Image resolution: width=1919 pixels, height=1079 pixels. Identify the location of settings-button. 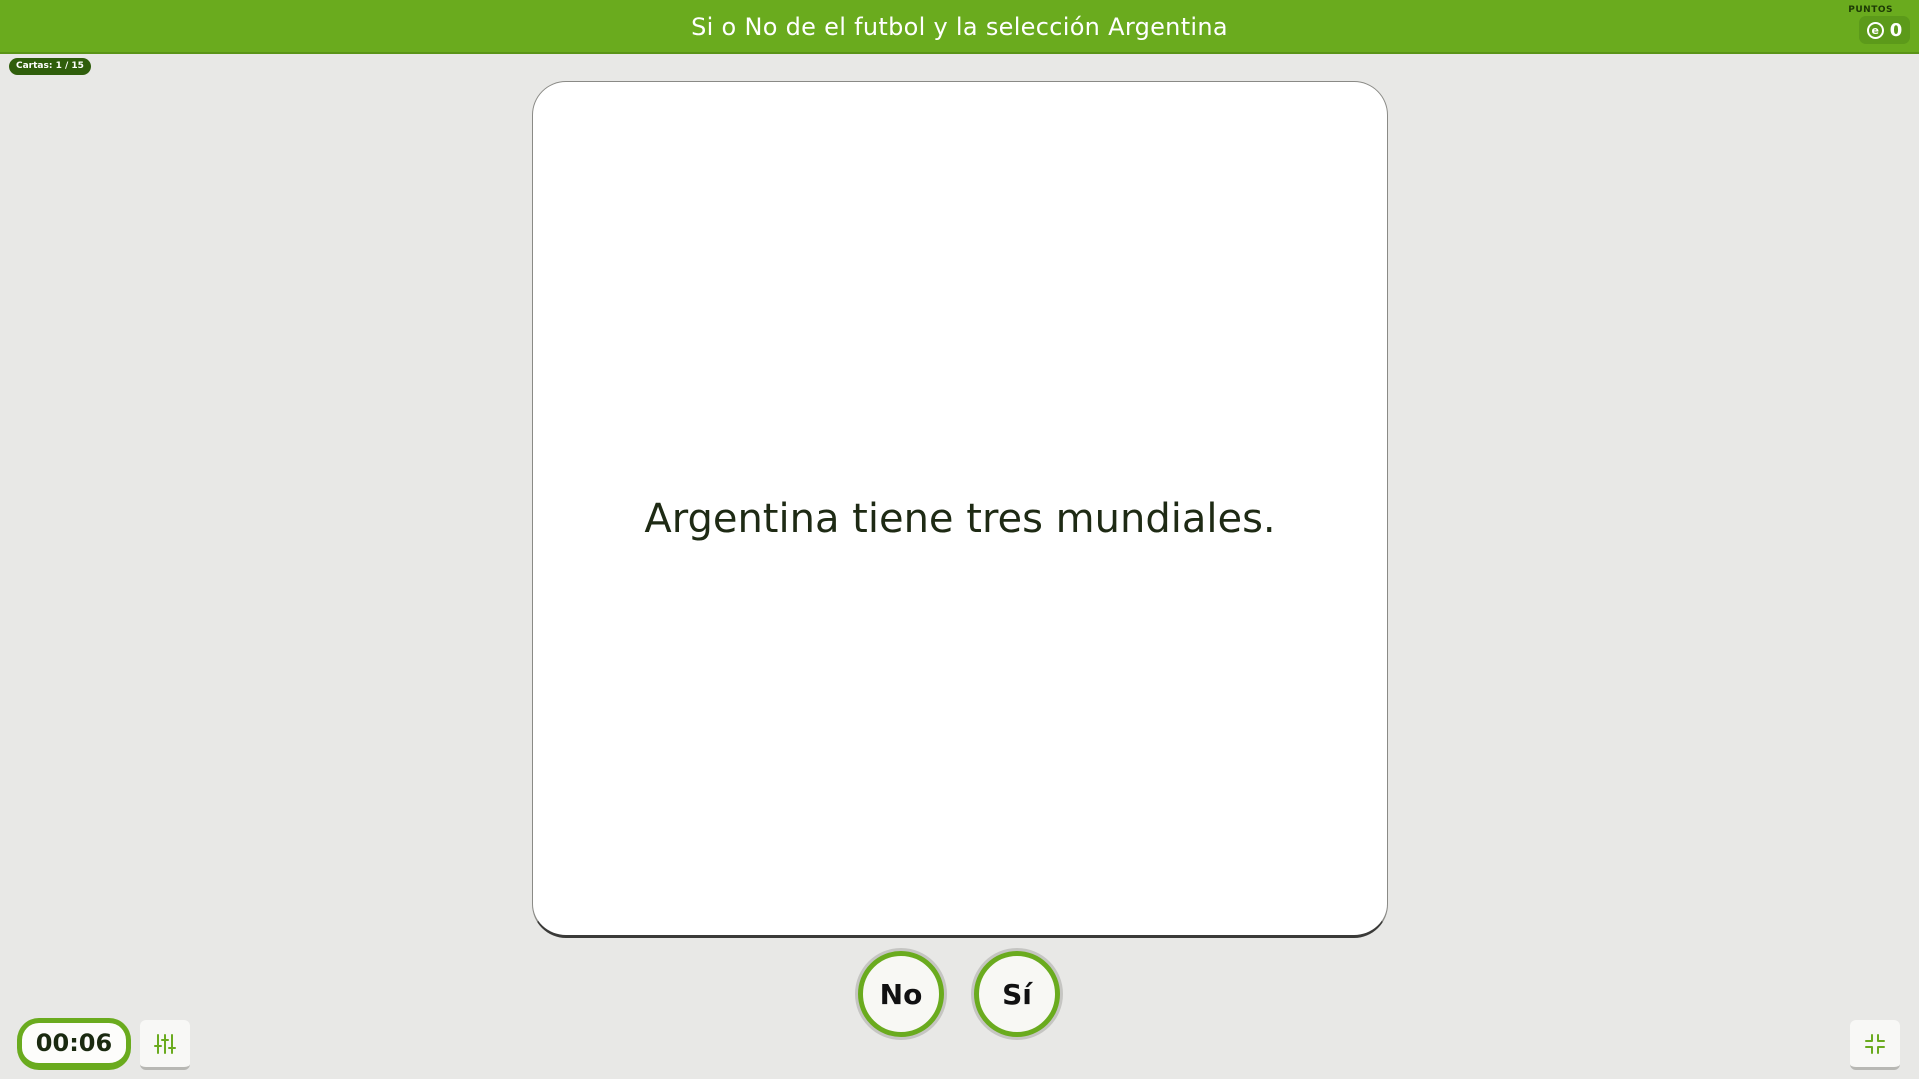
(165, 1045).